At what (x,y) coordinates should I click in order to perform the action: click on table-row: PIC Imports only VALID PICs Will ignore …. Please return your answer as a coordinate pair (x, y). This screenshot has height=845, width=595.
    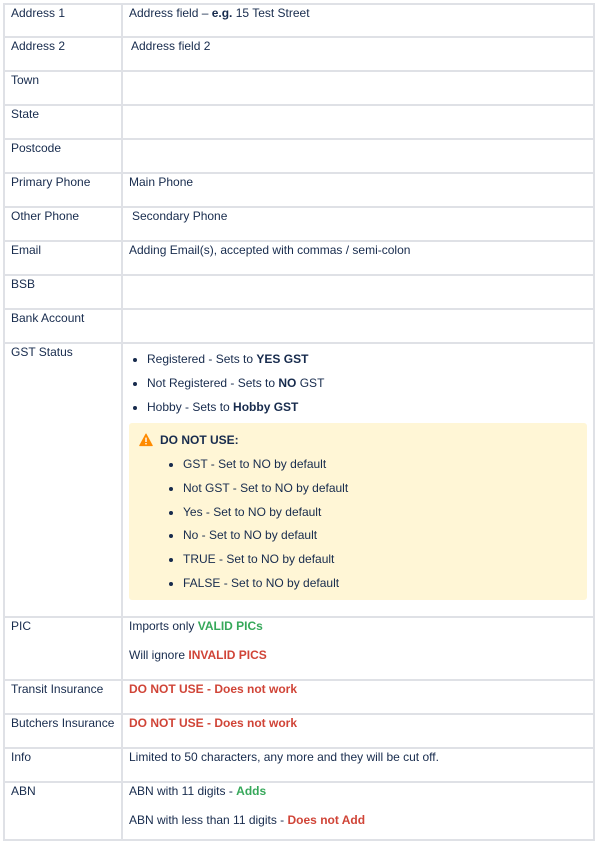
    Looking at the image, I should click on (299, 648).